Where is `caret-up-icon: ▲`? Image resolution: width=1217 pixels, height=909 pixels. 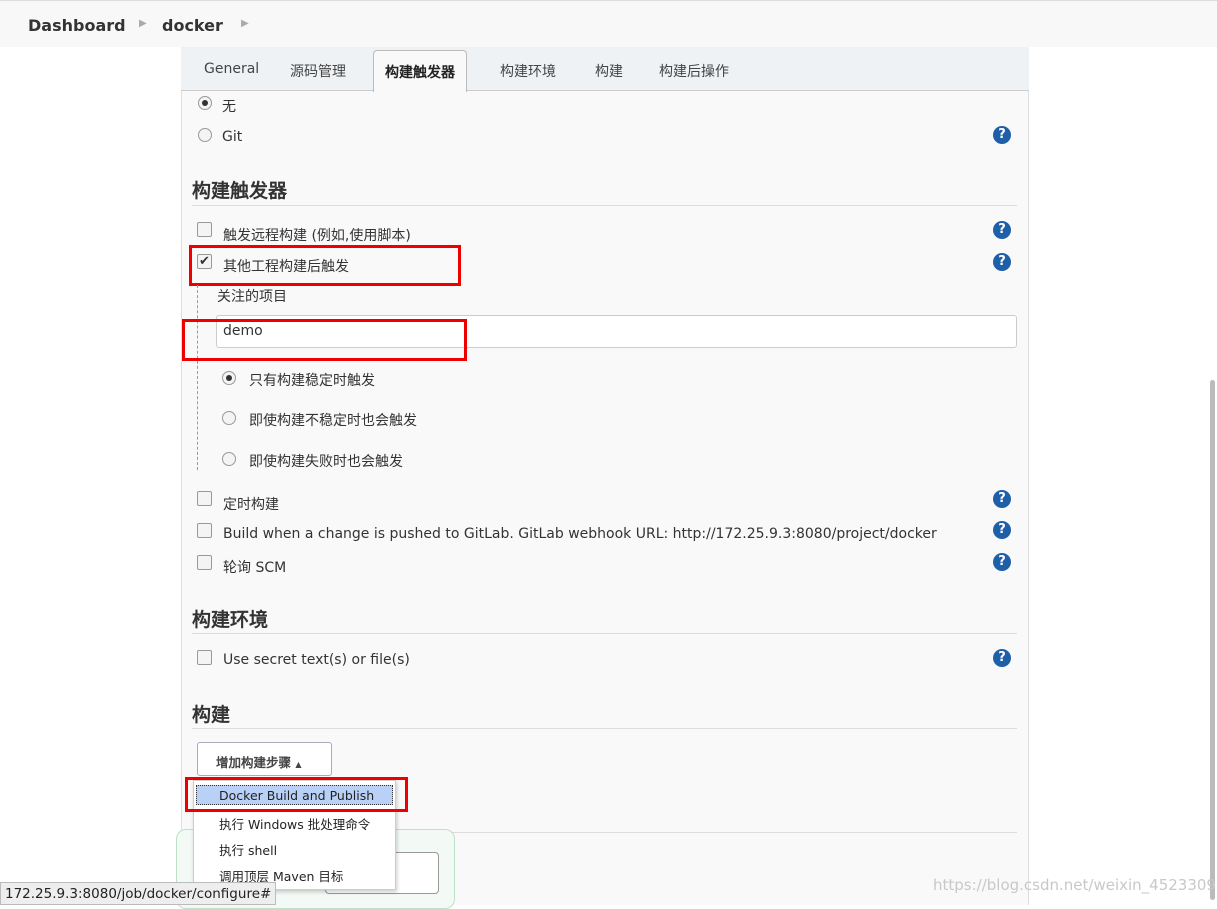
caret-up-icon: ▲ is located at coordinates (298, 764).